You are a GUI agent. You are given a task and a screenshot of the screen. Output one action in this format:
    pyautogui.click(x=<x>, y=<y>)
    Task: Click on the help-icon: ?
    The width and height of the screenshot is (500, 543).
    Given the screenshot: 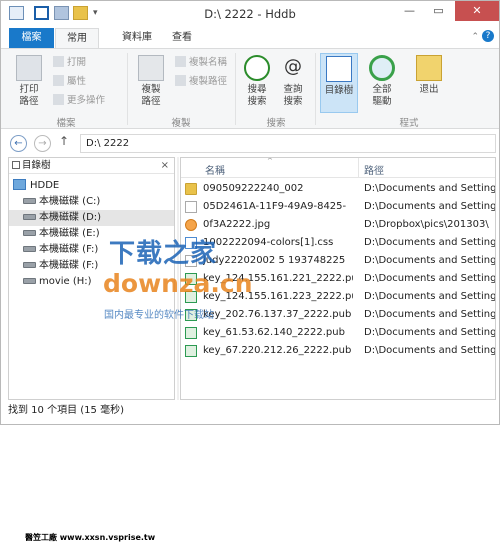 What is the action you would take?
    pyautogui.click(x=488, y=36)
    